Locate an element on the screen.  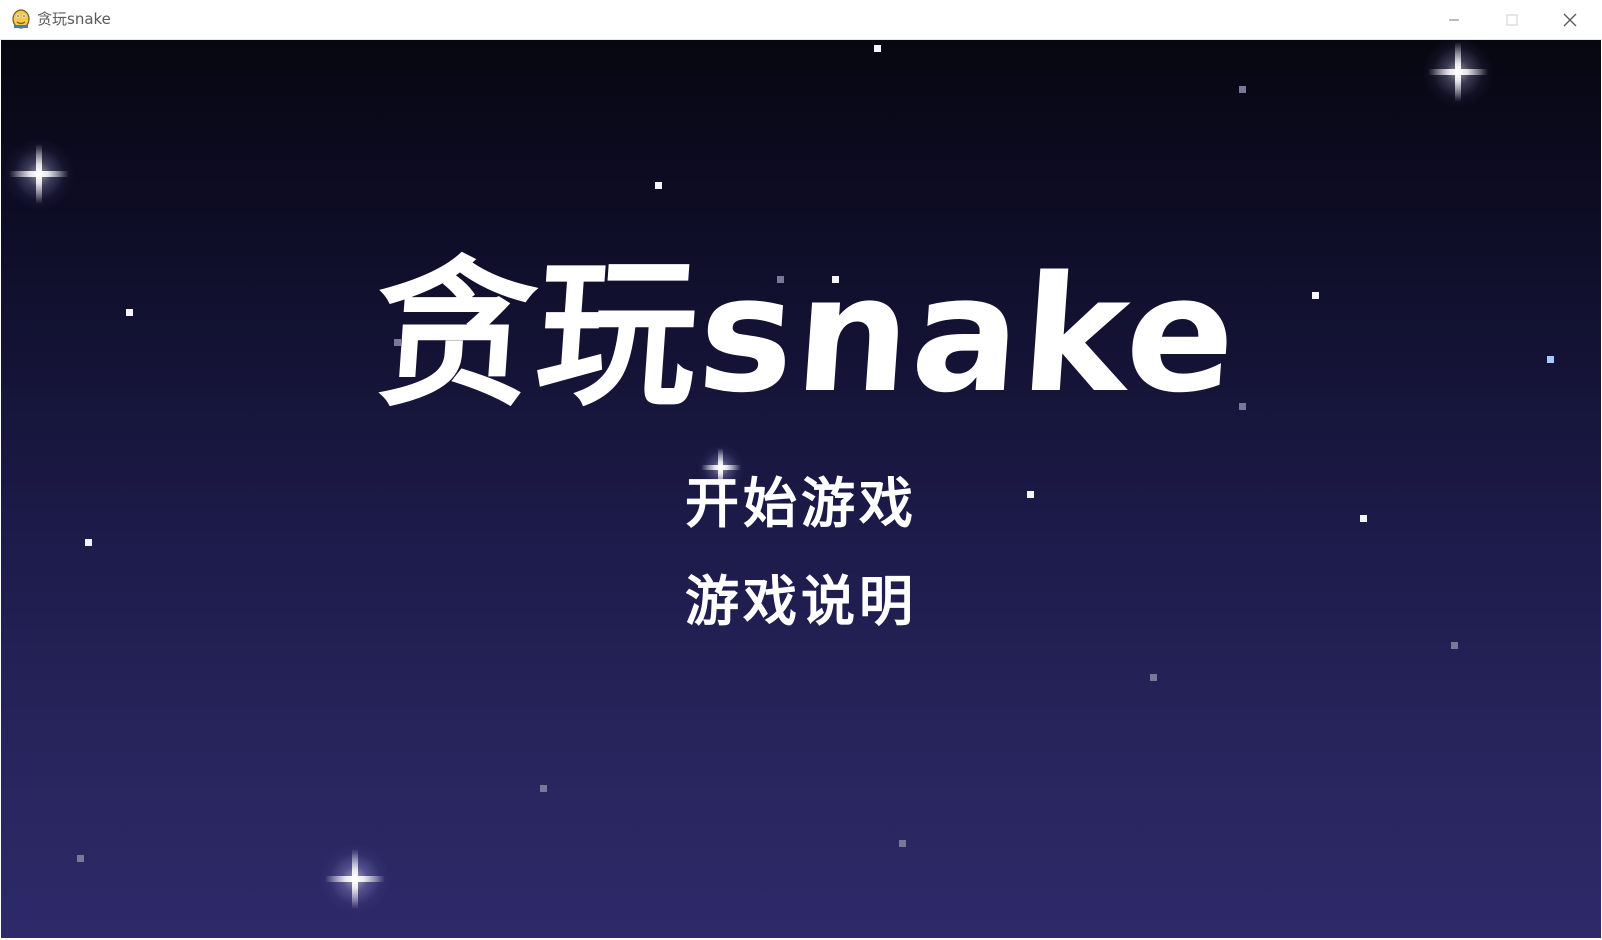
title-bar: 贪玩snake is located at coordinates (801, 20).